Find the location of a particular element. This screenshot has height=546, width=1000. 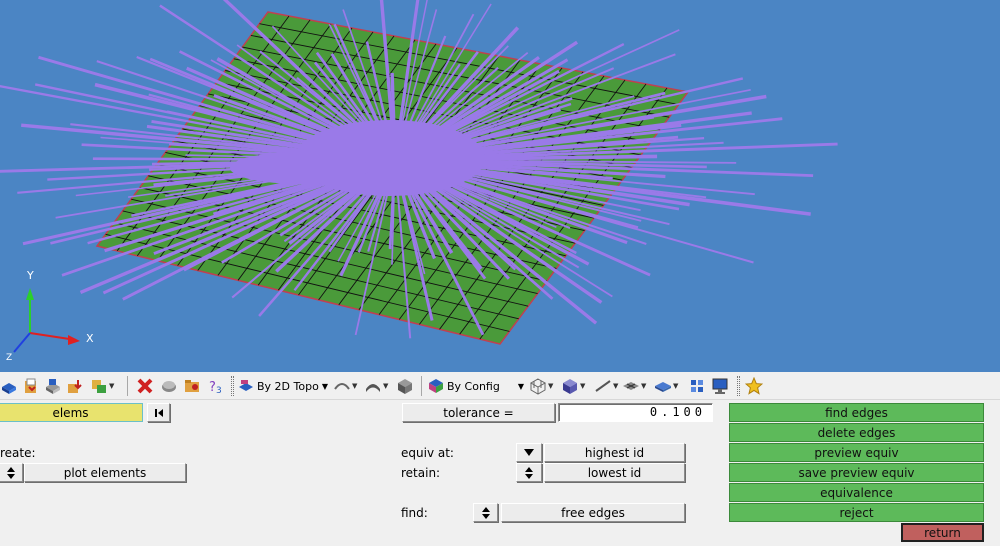

reject-button: reject is located at coordinates (856, 512).